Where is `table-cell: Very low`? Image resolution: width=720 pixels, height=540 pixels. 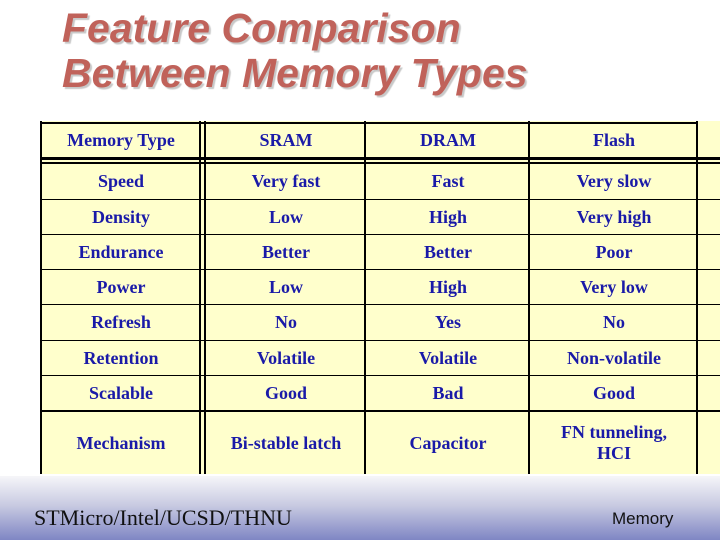
table-cell: Very low is located at coordinates (614, 286).